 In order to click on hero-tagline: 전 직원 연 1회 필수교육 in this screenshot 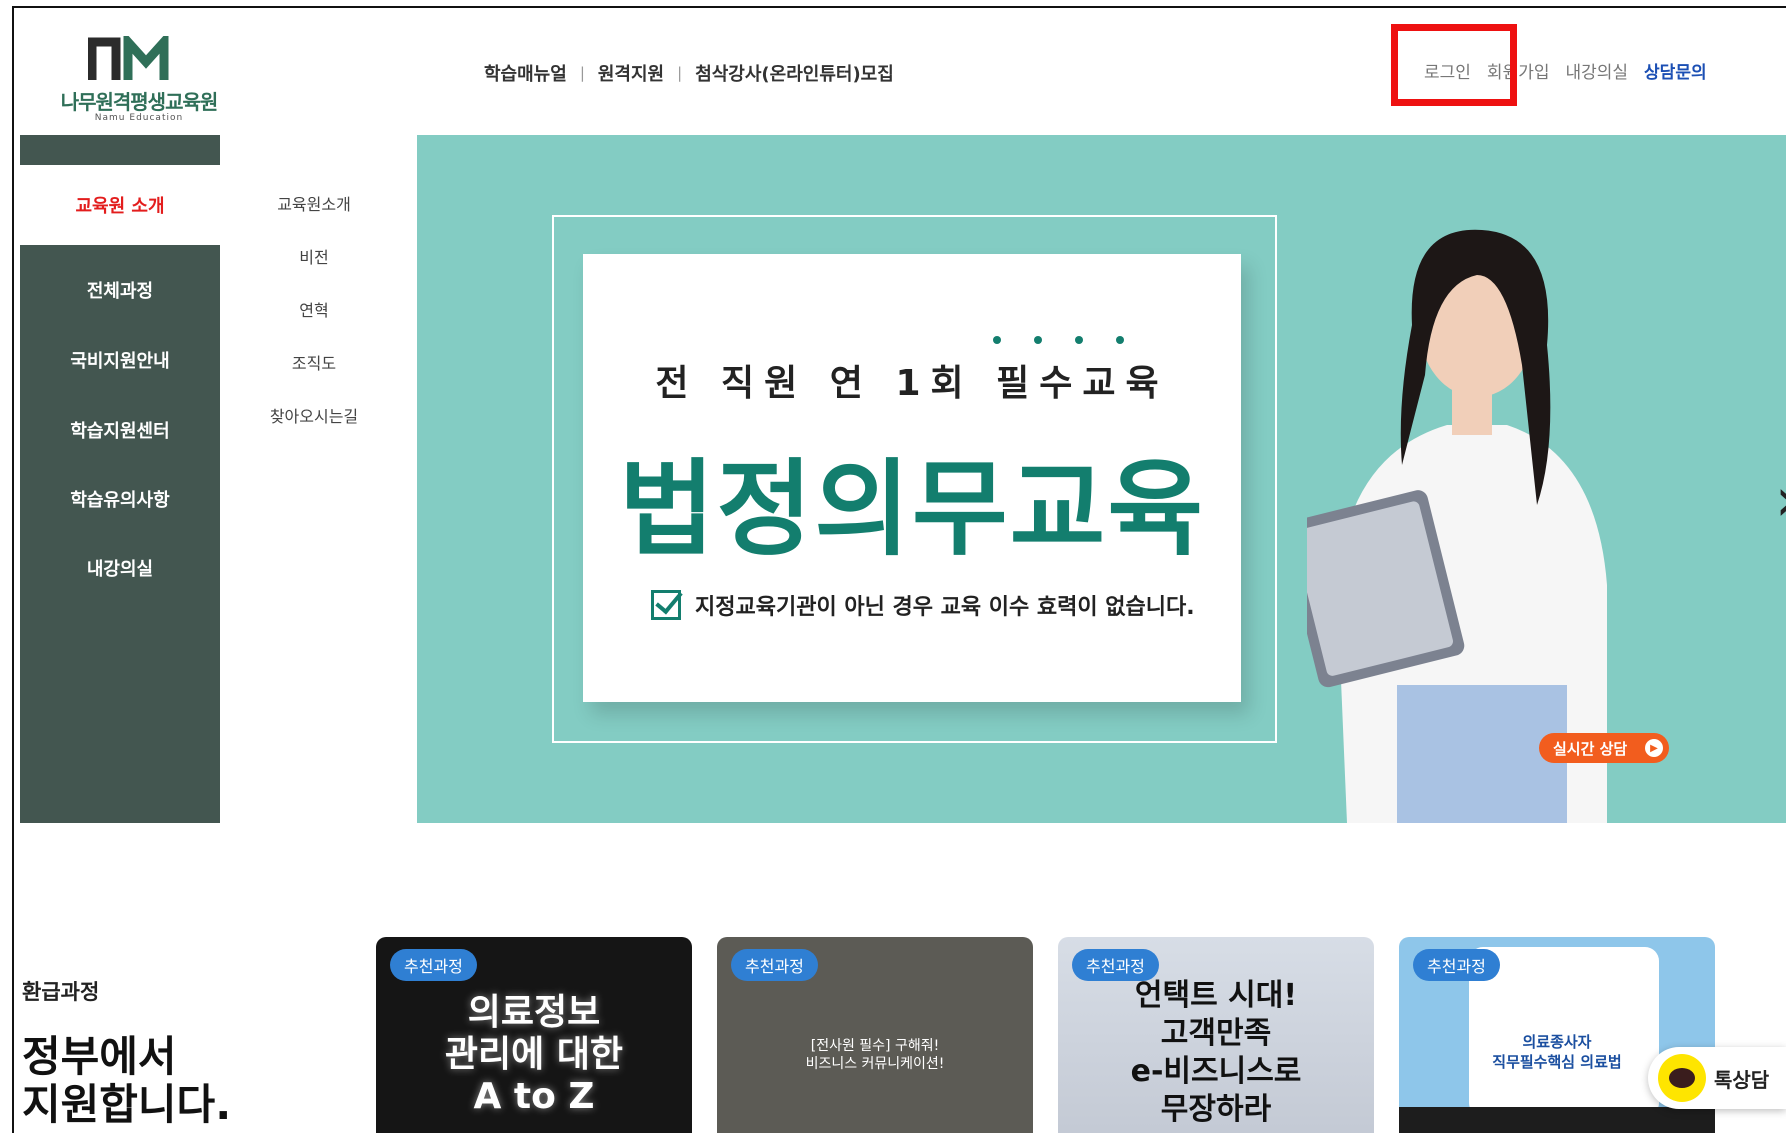, I will do `click(912, 383)`.